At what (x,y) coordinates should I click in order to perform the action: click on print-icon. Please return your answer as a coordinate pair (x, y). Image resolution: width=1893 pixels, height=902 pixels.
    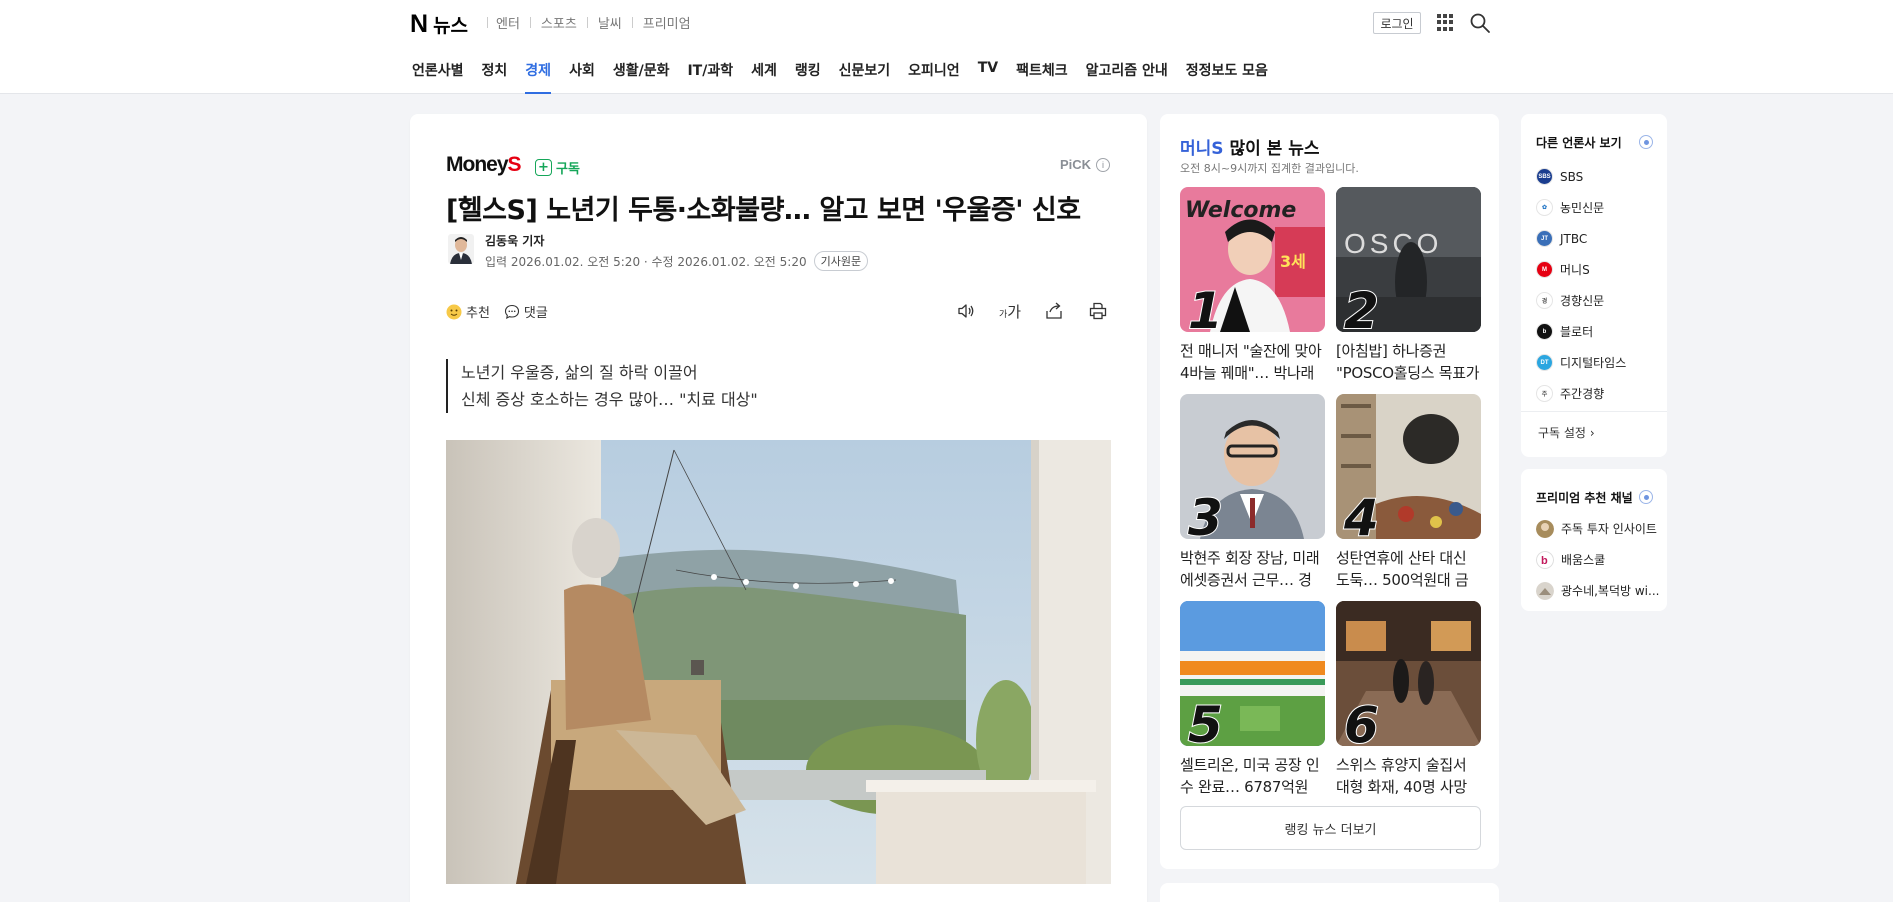
    Looking at the image, I should click on (1098, 311).